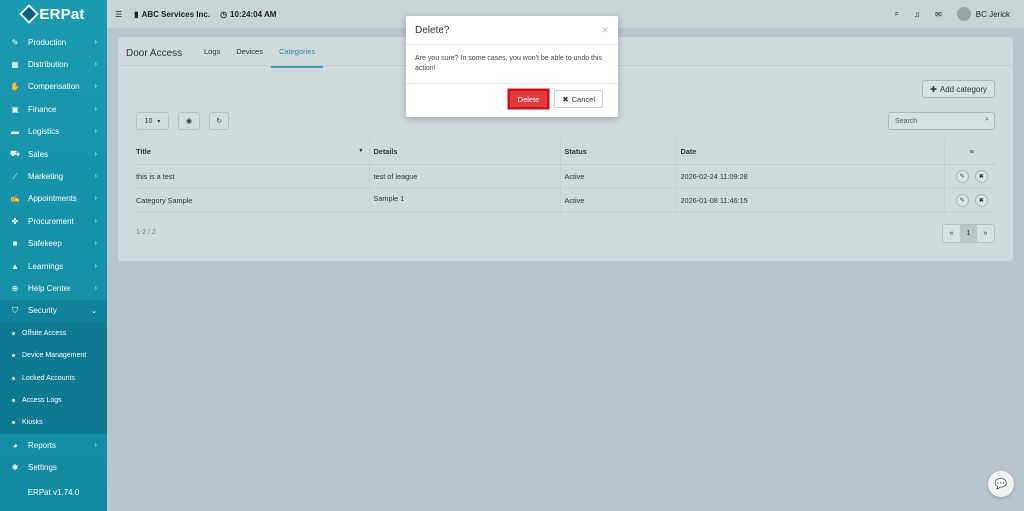 This screenshot has width=1024, height=511. I want to click on box-icon: ■, so click(15, 244).